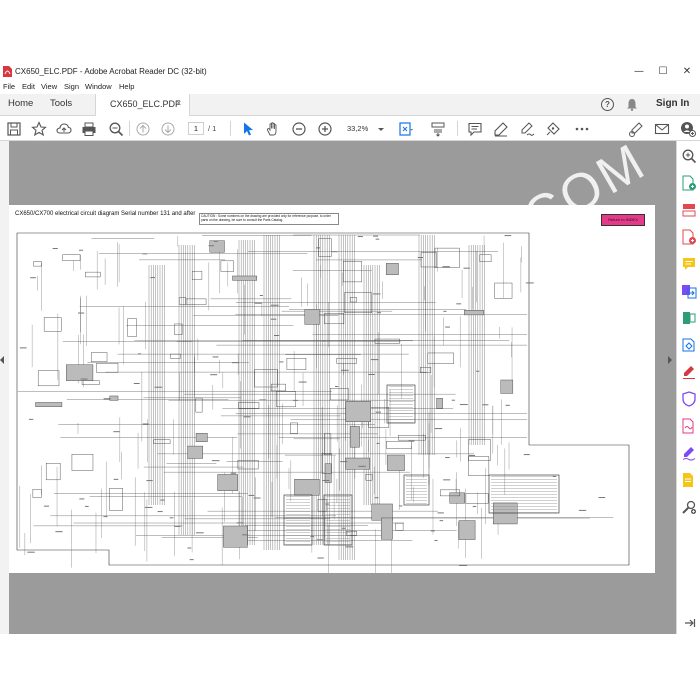 This screenshot has height=700, width=700. What do you see at coordinates (688, 129) in the screenshot?
I see `share-user-icon` at bounding box center [688, 129].